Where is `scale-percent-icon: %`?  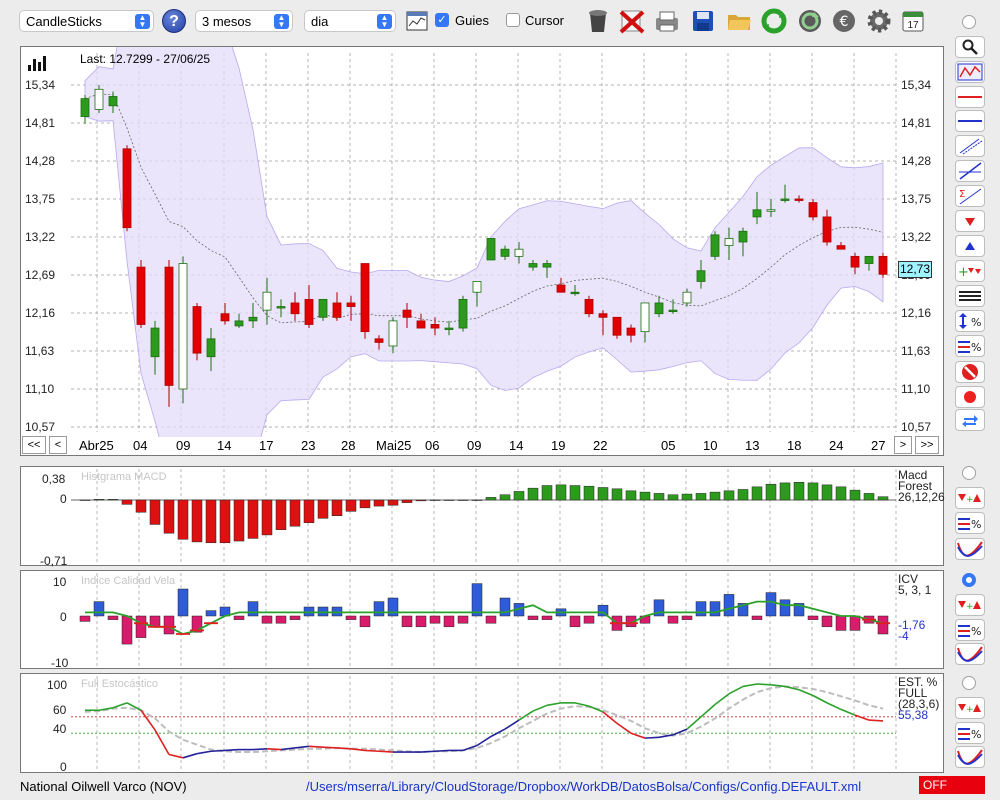 scale-percent-icon: % is located at coordinates (970, 321).